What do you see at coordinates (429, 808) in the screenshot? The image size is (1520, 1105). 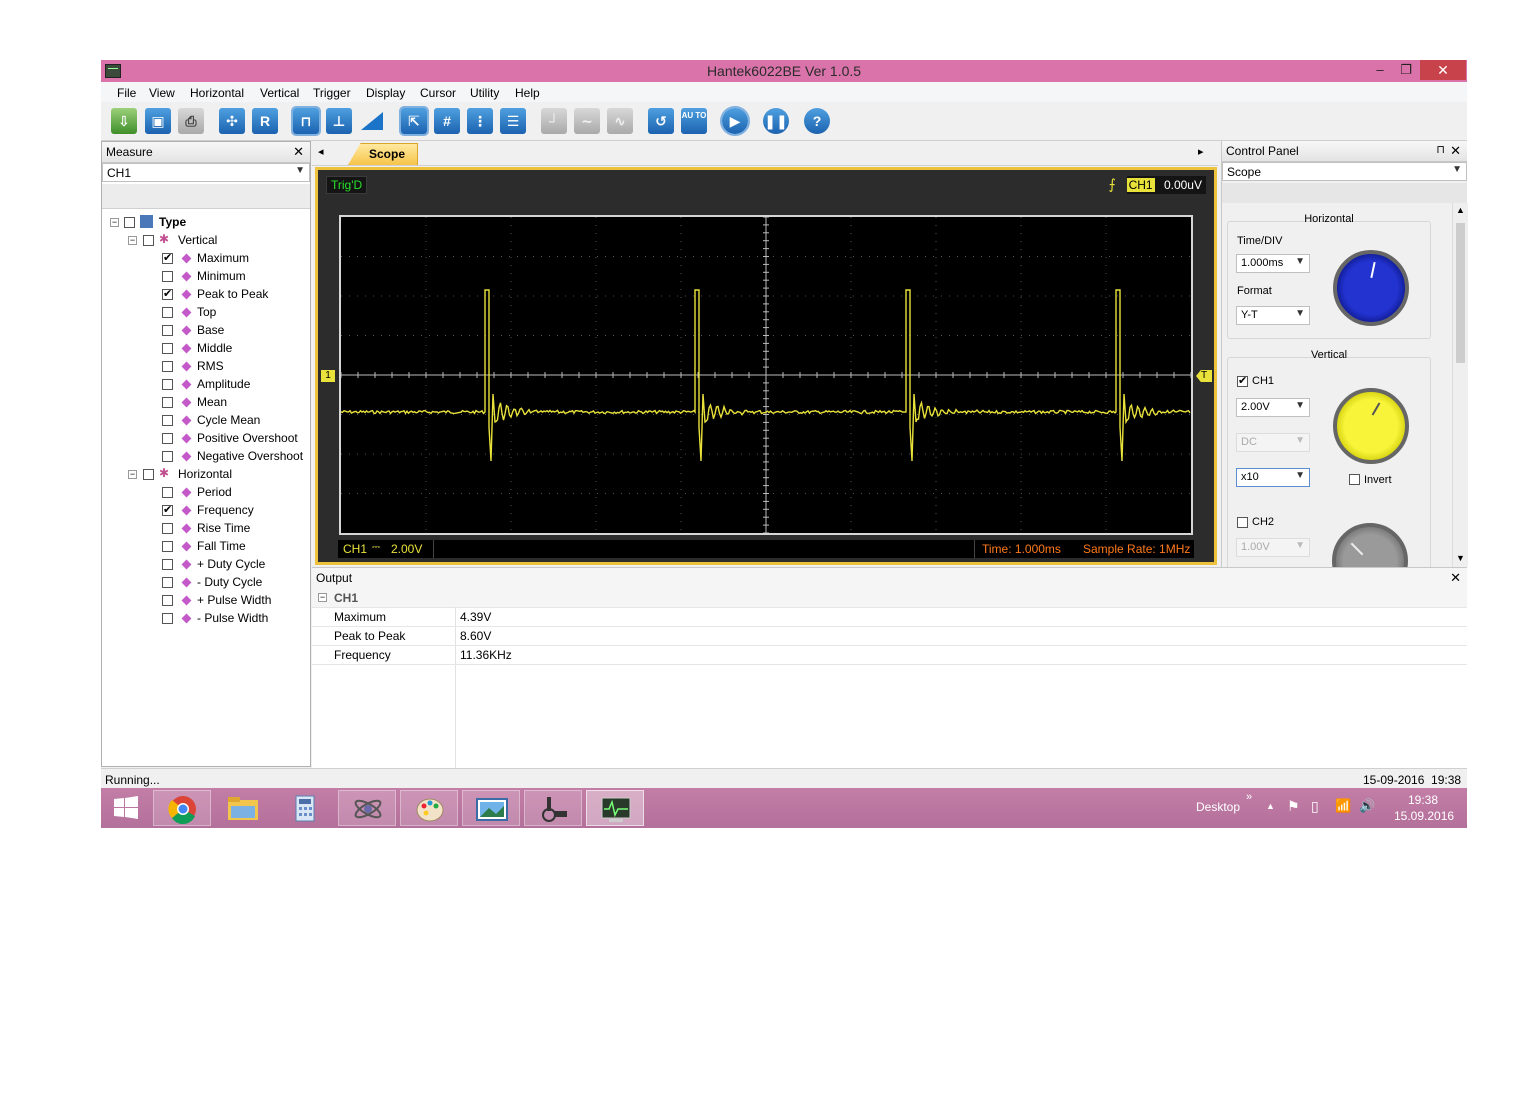 I see `paint-icon` at bounding box center [429, 808].